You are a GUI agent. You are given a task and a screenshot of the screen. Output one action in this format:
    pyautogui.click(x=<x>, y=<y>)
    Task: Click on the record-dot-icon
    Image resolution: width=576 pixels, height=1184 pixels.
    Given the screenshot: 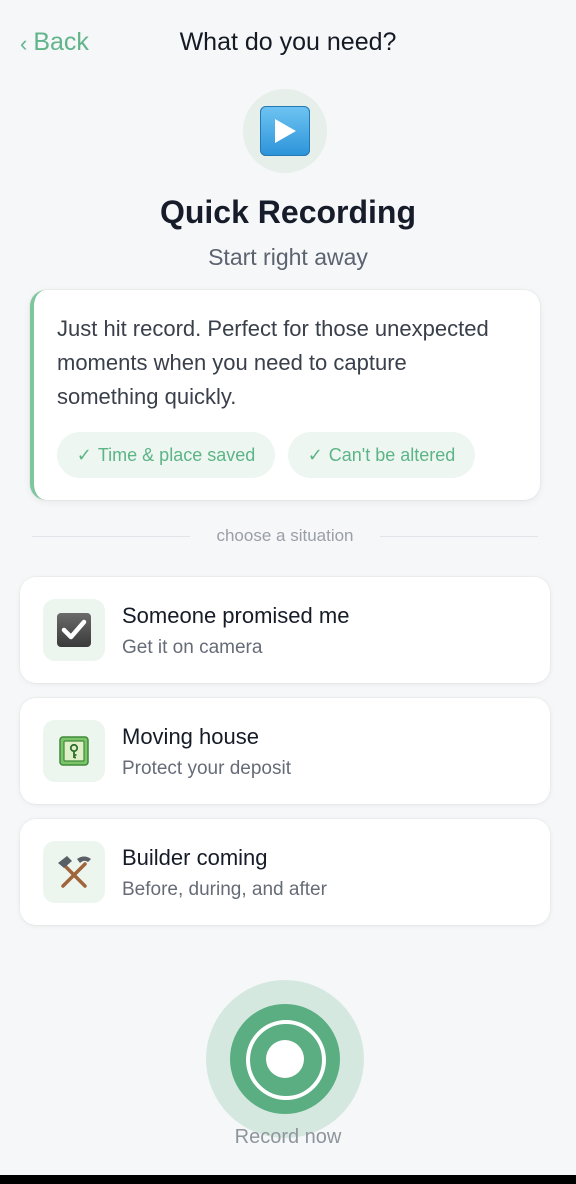 What is the action you would take?
    pyautogui.click(x=285, y=1059)
    